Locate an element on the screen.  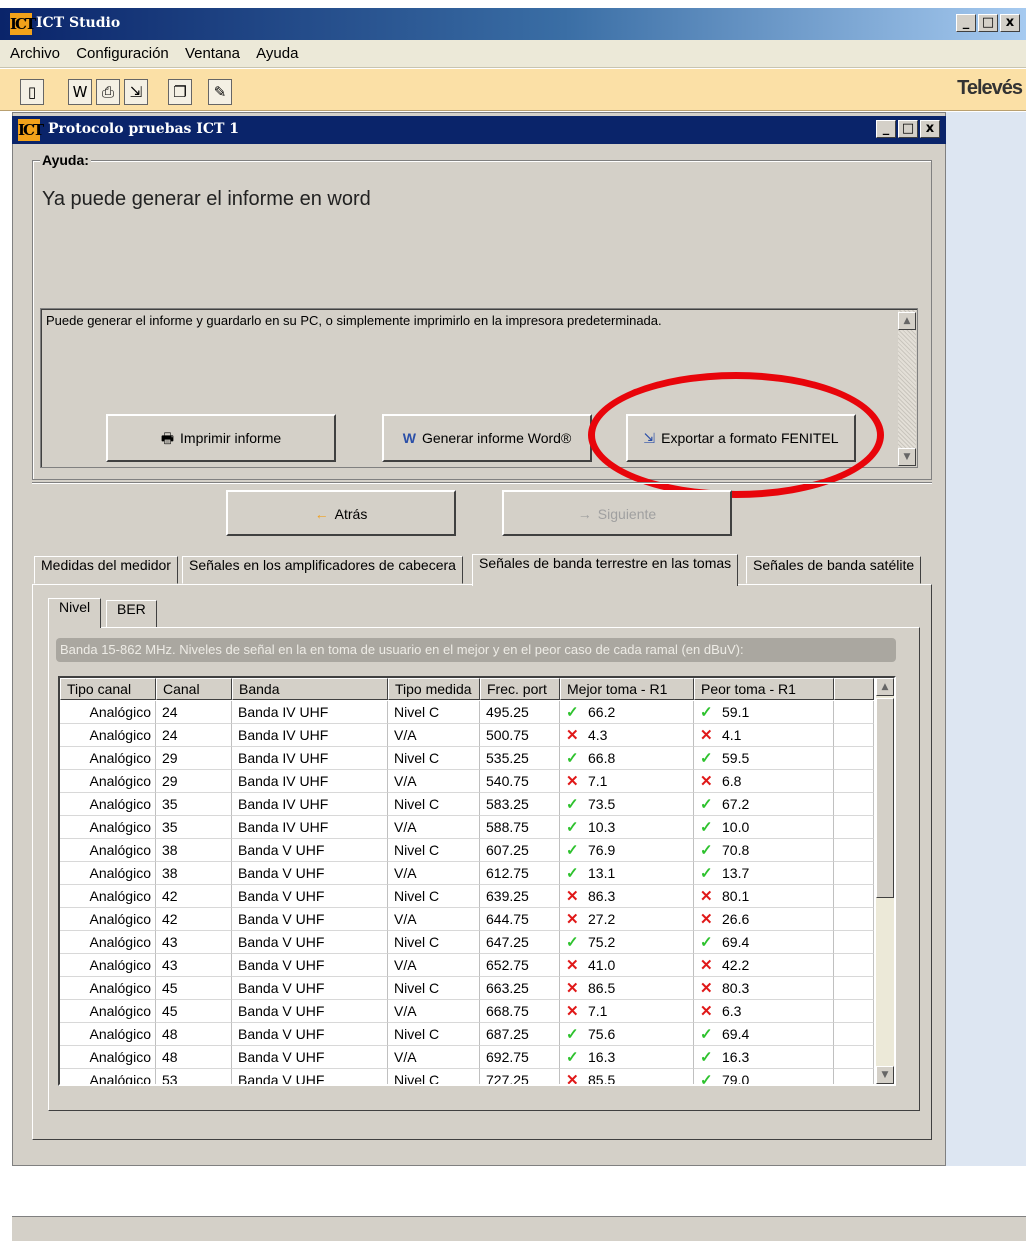
col-peor-toma: Peor toma - R1 is located at coordinates (764, 689).